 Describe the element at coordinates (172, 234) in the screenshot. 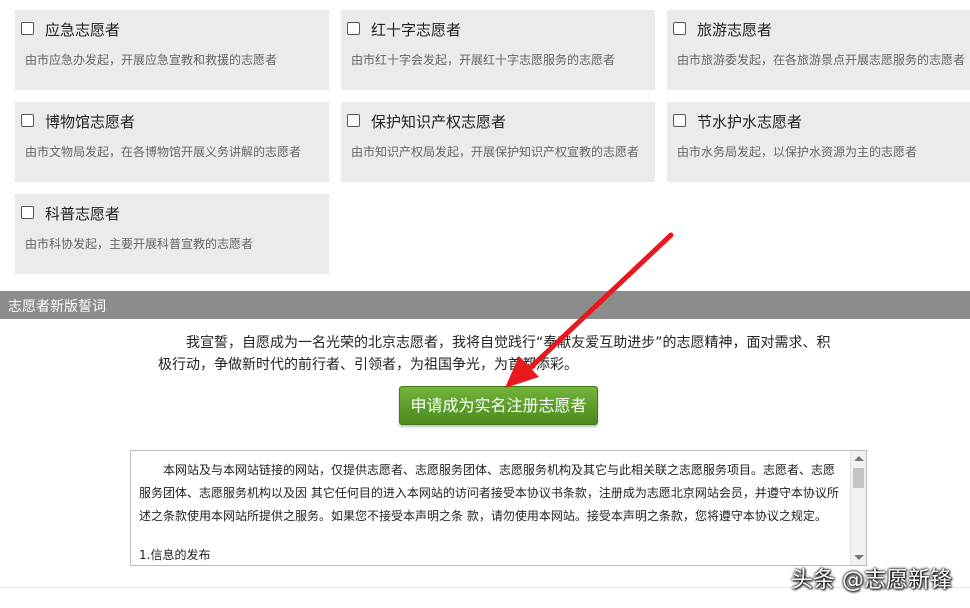

I see `volunteer-card-science: 科普志愿者 由市科协发起，主要开展科普宣教的志愿者` at that location.